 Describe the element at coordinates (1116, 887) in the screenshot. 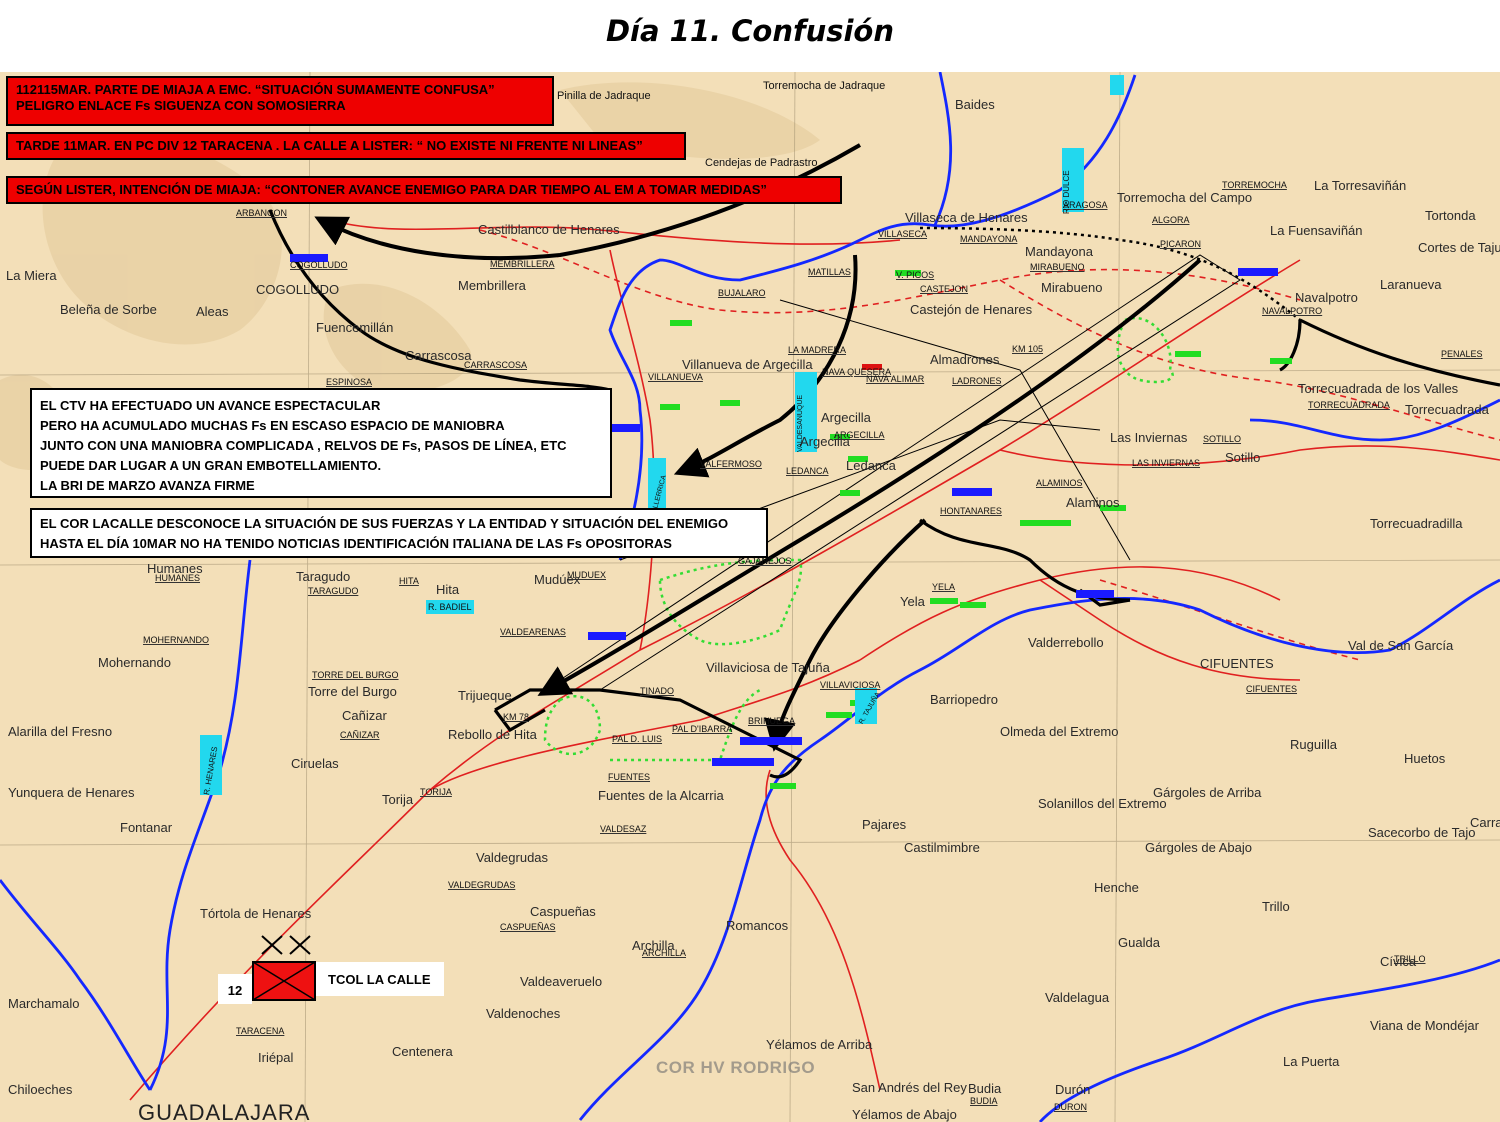

I see `place-label: Henche` at that location.